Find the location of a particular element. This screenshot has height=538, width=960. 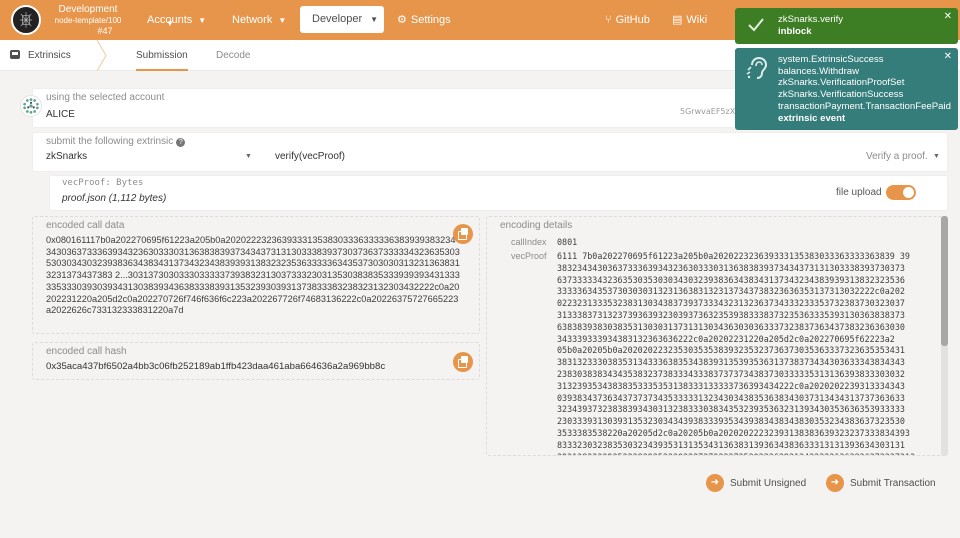

tab-decode-label: Decode is located at coordinates (233, 55).